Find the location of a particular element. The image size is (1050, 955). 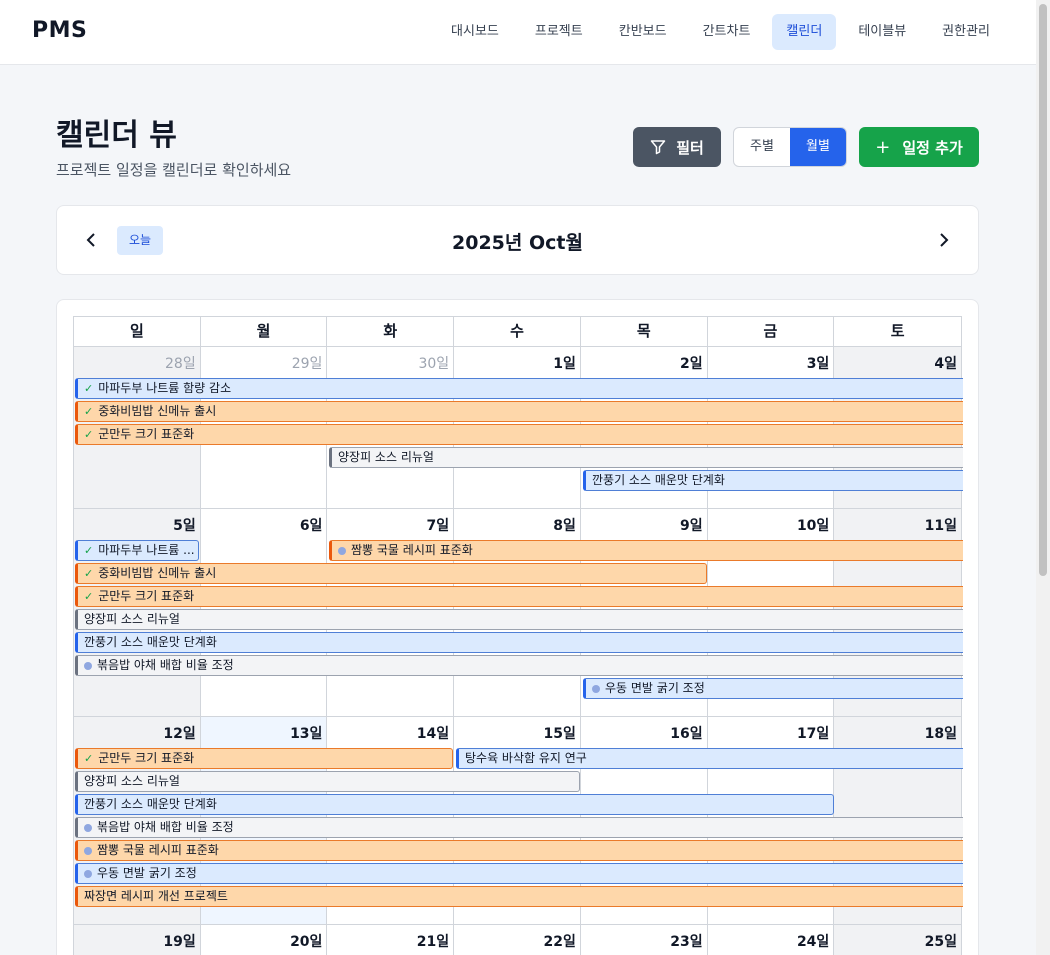

plus-icon: + is located at coordinates (883, 147).